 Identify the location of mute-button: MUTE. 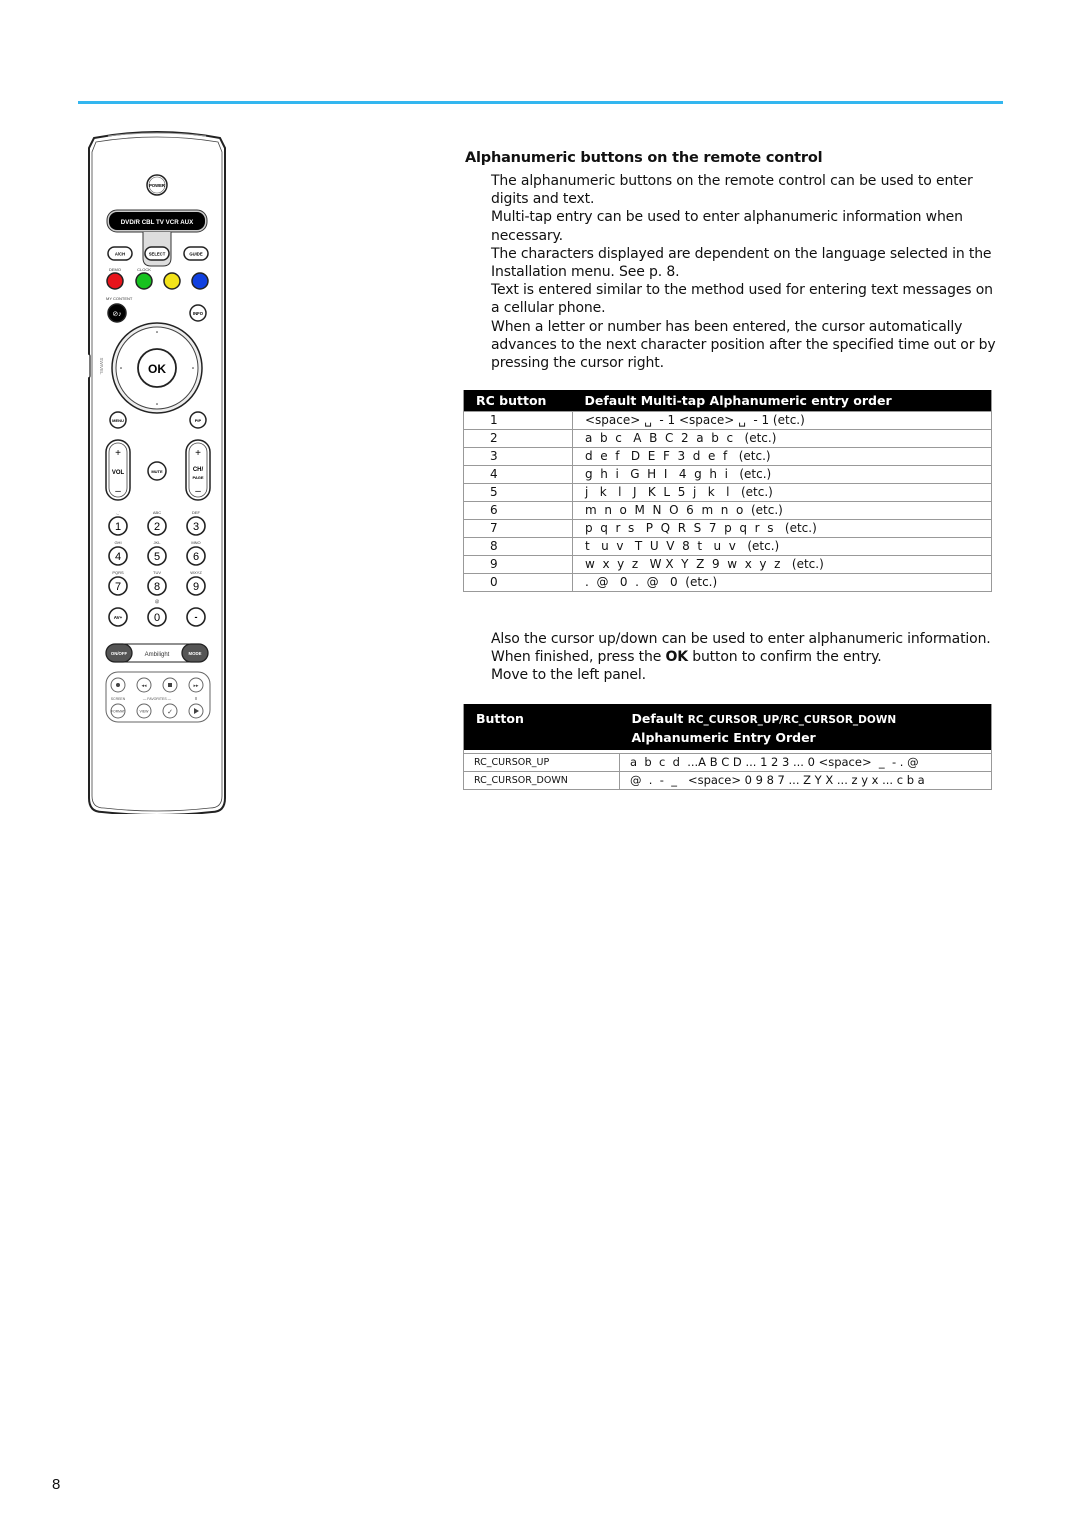
(157, 471).